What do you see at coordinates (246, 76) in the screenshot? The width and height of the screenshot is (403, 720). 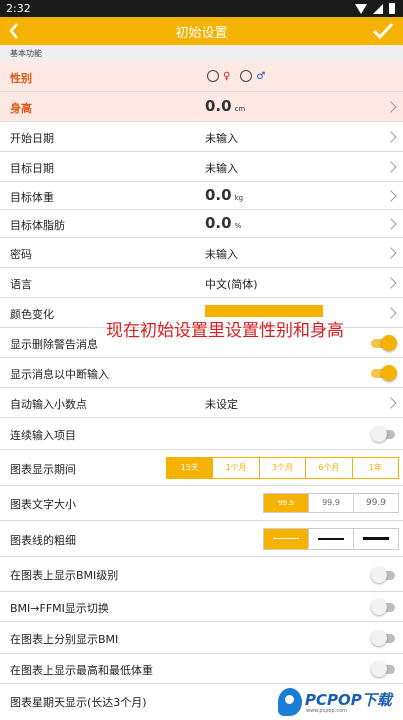 I see `male-radio` at bounding box center [246, 76].